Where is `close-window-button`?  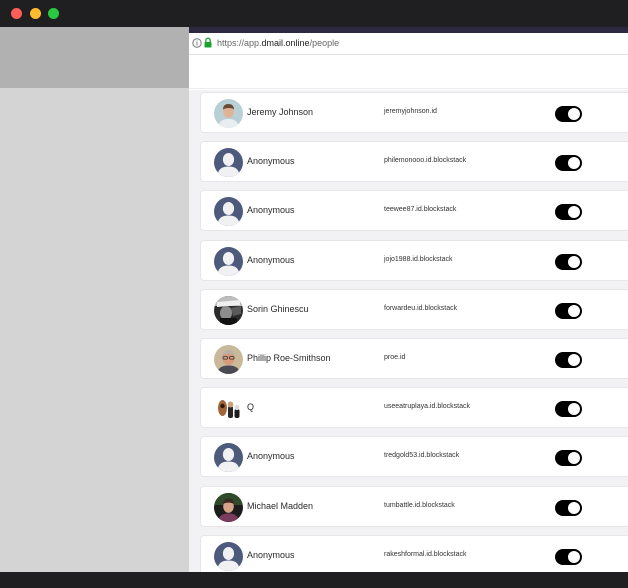
close-window-button is located at coordinates (16, 13).